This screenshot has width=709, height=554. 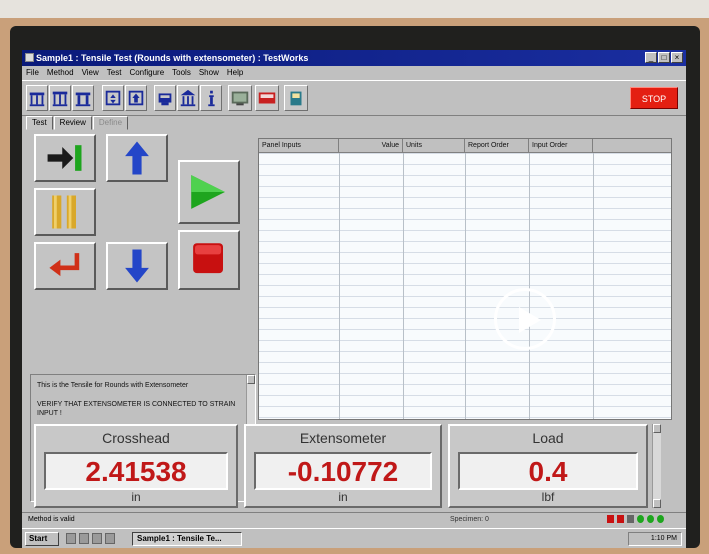 What do you see at coordinates (296, 98) in the screenshot?
I see `book-icon` at bounding box center [296, 98].